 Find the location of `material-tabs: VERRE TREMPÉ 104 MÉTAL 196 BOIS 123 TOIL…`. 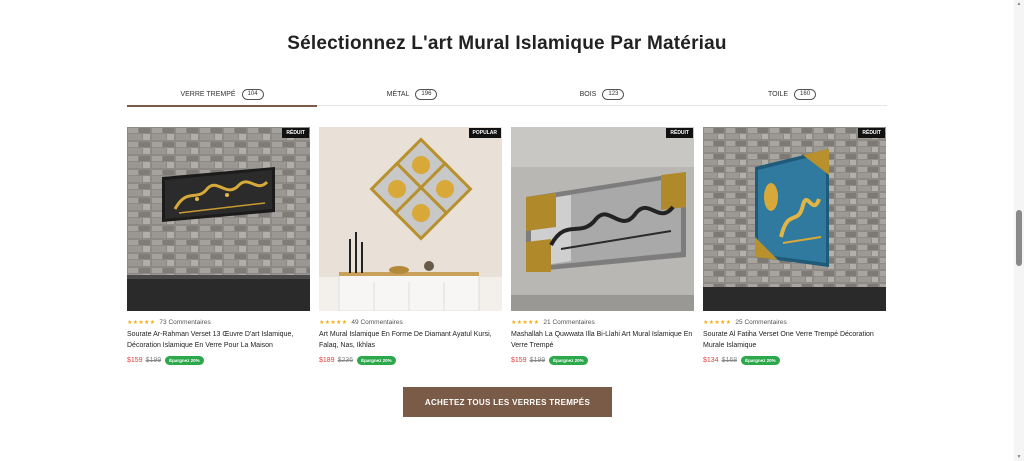

material-tabs: VERRE TREMPÉ 104 MÉTAL 196 BOIS 123 TOIL… is located at coordinates (507, 95).